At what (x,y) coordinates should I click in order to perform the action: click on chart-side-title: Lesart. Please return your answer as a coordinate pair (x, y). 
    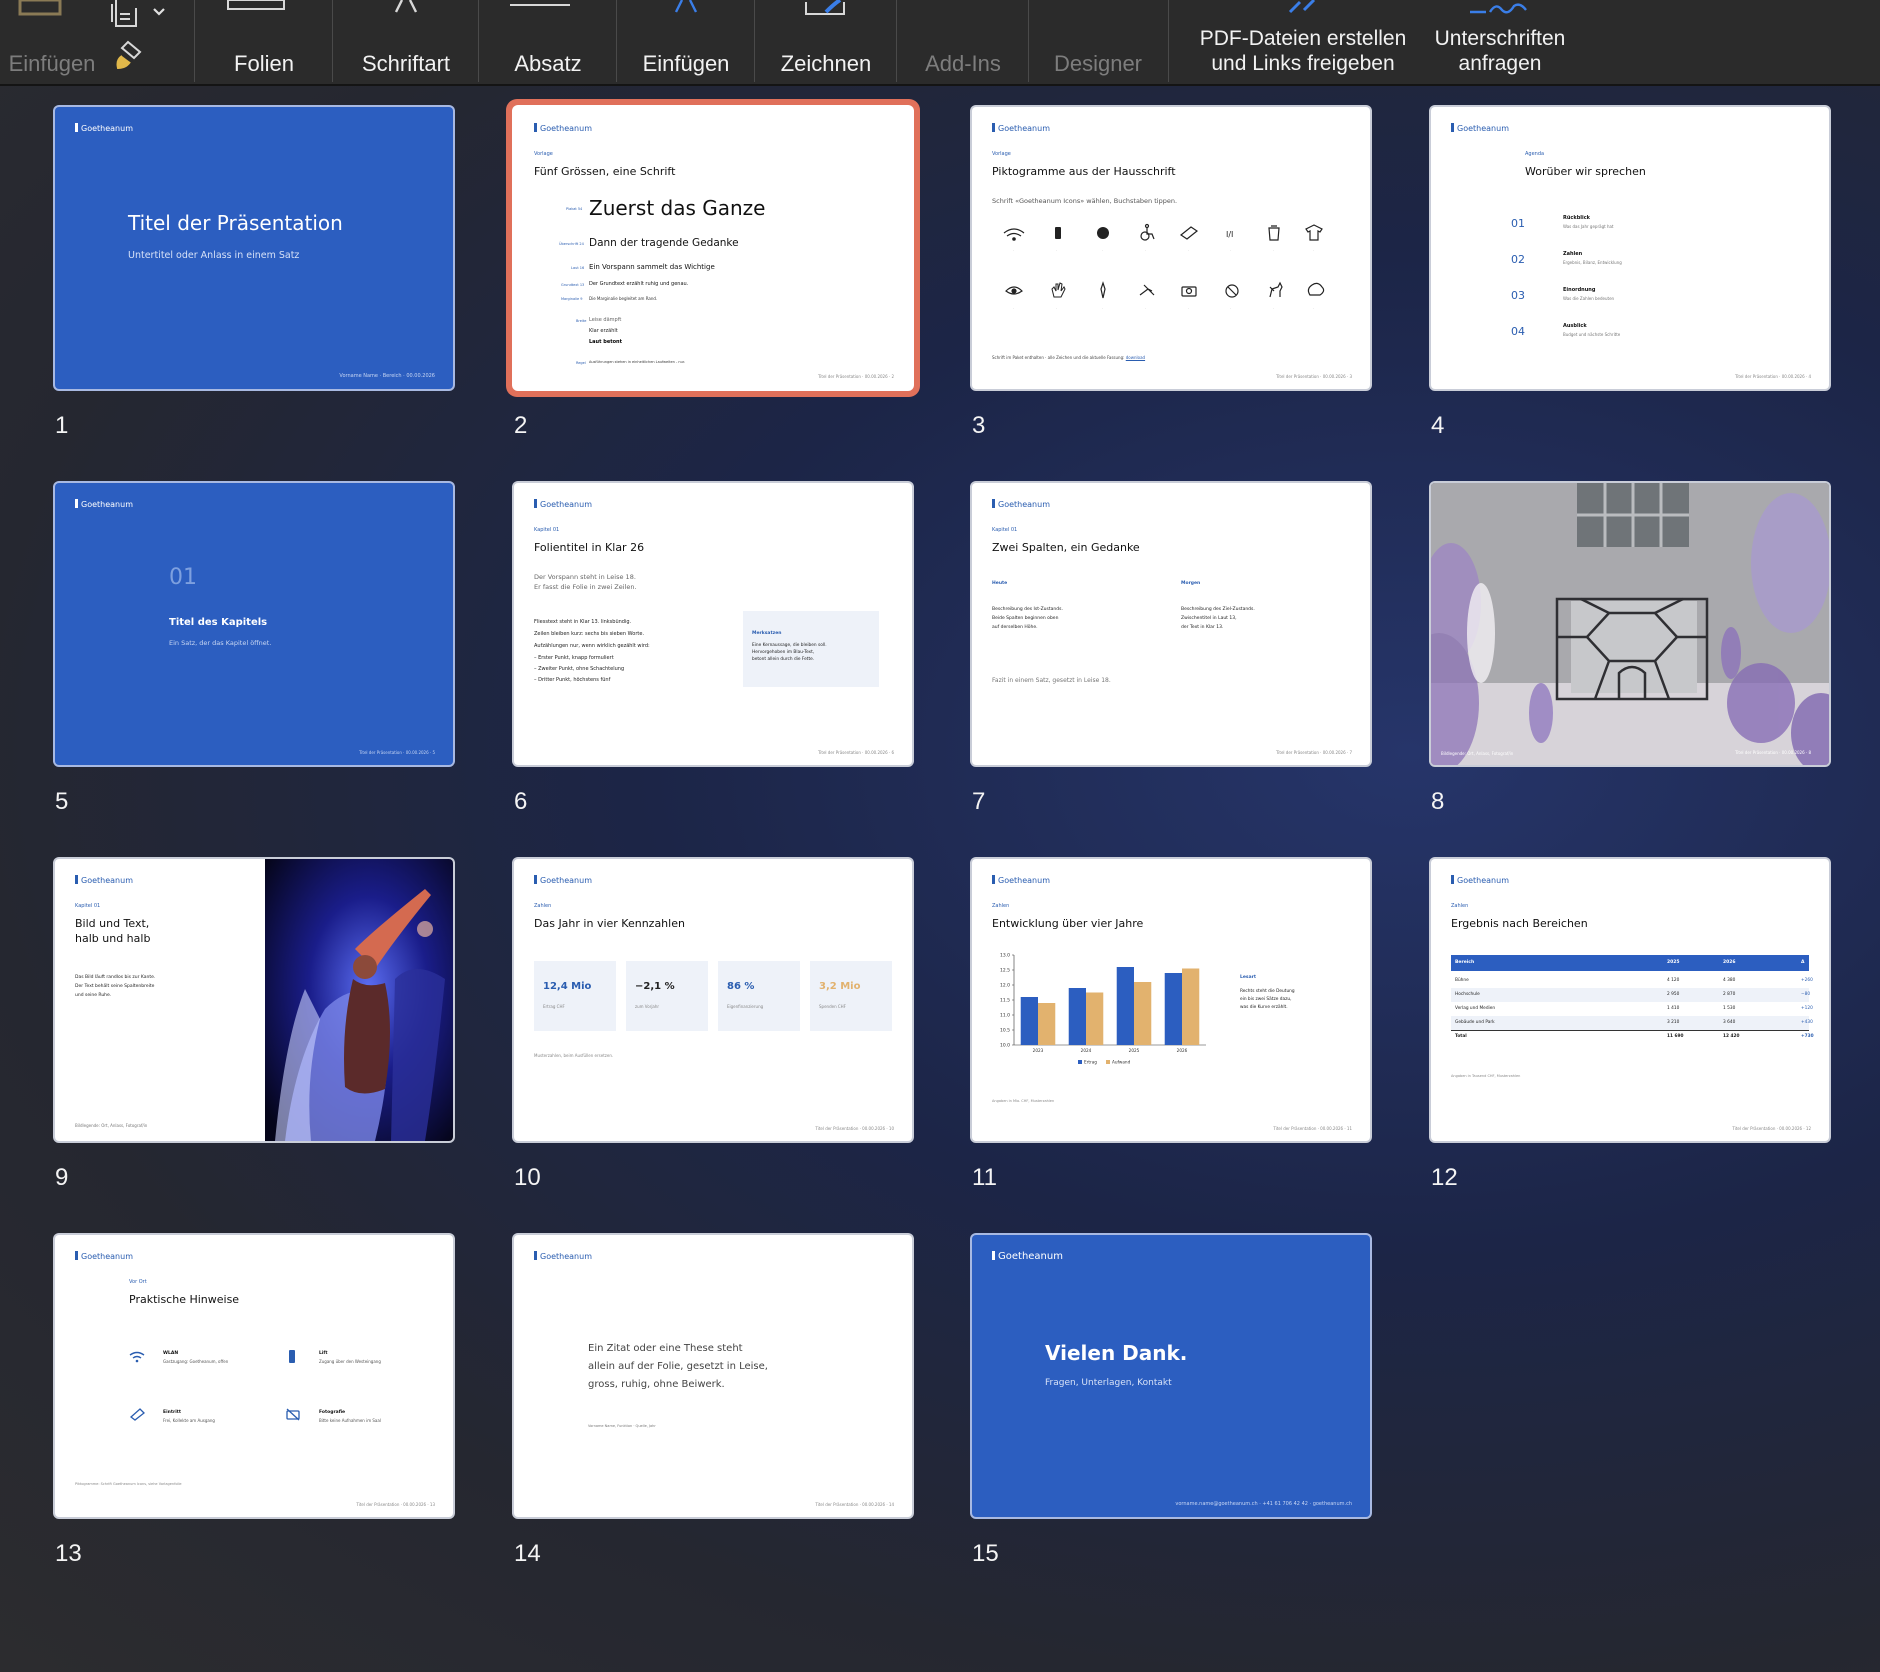
    Looking at the image, I should click on (1248, 977).